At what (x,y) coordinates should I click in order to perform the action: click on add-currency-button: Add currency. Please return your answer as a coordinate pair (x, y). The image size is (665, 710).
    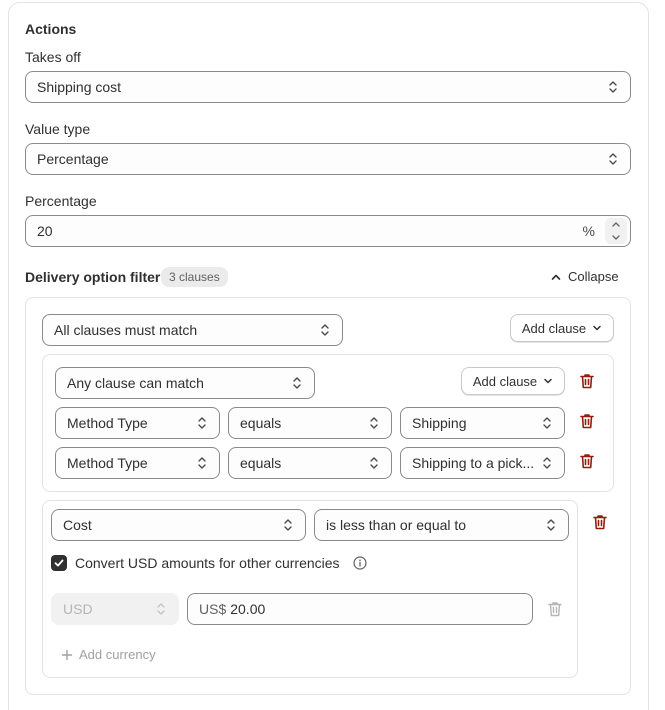
    Looking at the image, I should click on (108, 654).